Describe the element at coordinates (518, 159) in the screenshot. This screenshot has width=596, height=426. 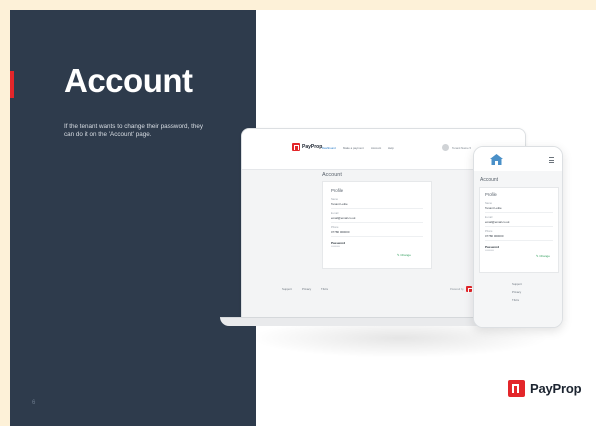
I see `phone-header` at that location.